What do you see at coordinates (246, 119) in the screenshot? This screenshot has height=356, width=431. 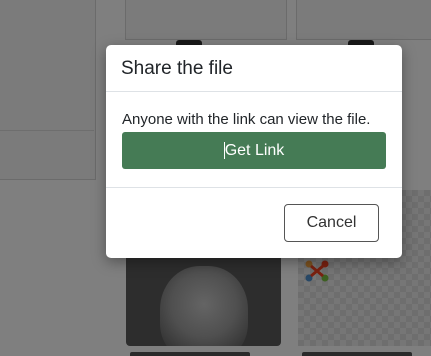 I see `share-info-text: Anyone with the link can view the file.` at bounding box center [246, 119].